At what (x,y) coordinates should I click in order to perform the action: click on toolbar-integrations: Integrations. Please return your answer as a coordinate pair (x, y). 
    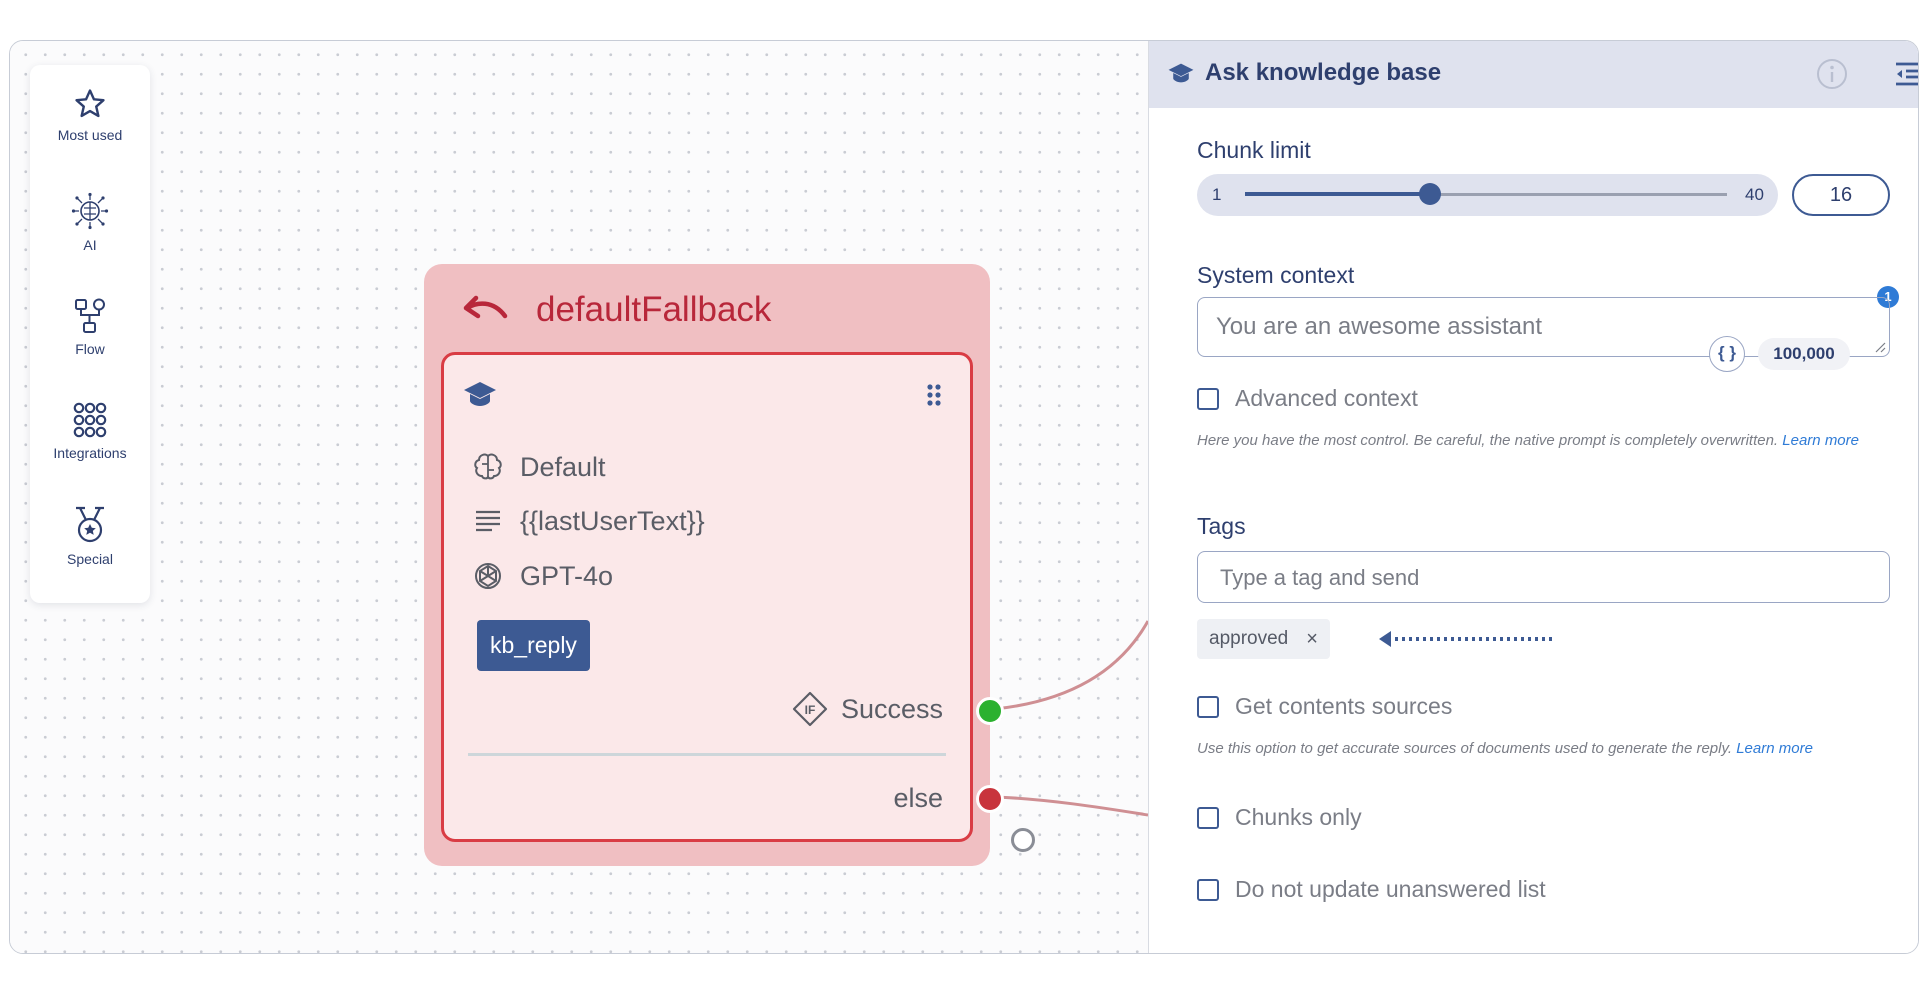
    Looking at the image, I should click on (90, 445).